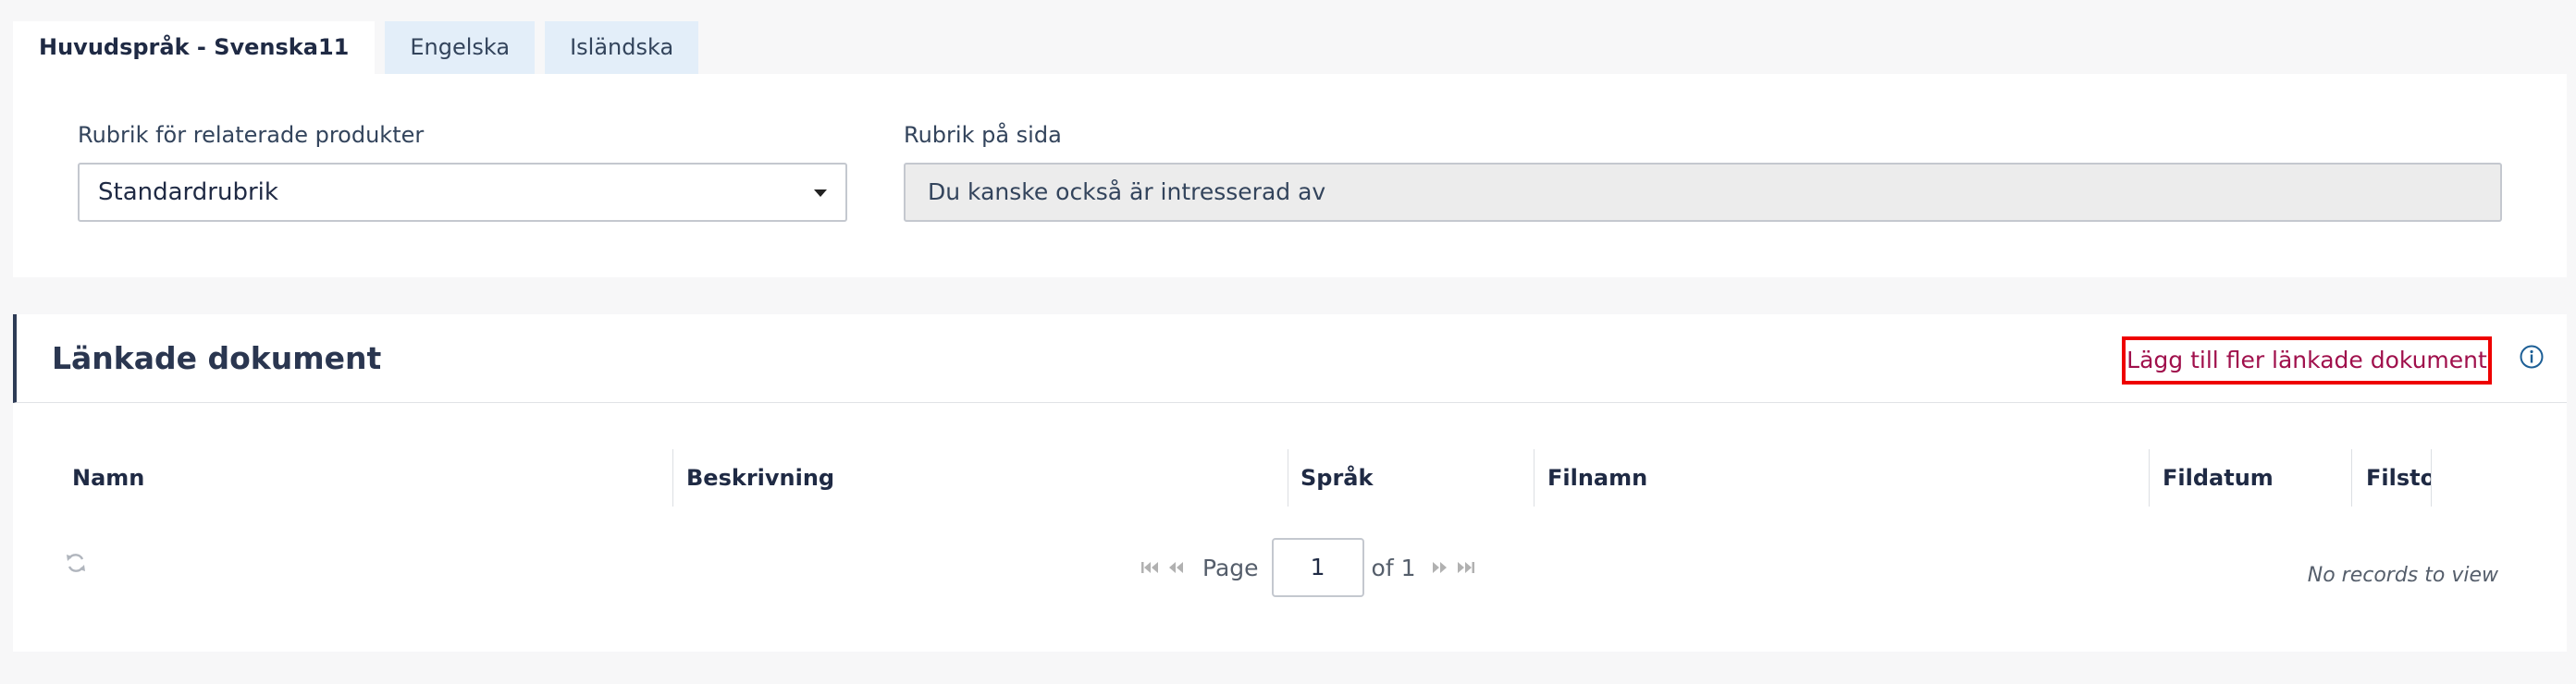  What do you see at coordinates (622, 47) in the screenshot?
I see `tab-islandska: Isländska` at bounding box center [622, 47].